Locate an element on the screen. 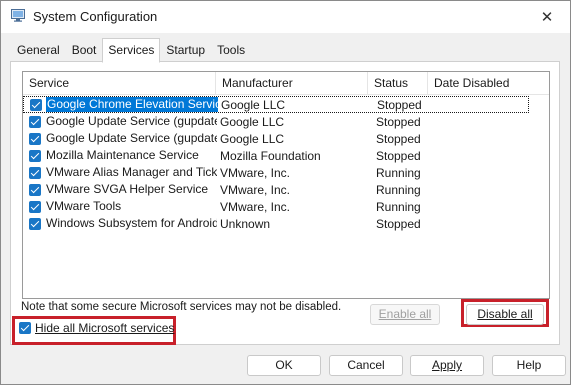 This screenshot has width=571, height=385. apply-button: Apply is located at coordinates (447, 365).